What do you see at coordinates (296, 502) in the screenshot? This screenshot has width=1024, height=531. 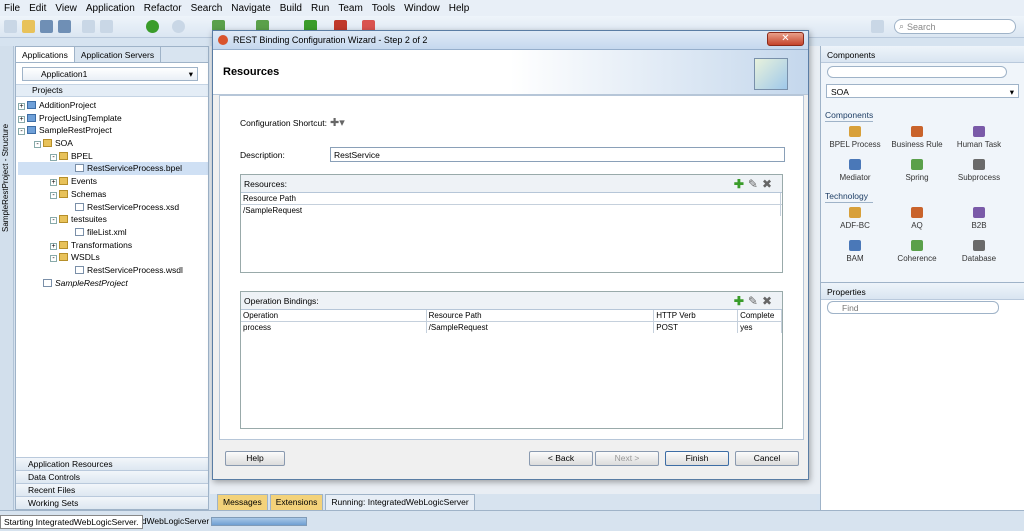 I see `tab-extensions: Extensions` at bounding box center [296, 502].